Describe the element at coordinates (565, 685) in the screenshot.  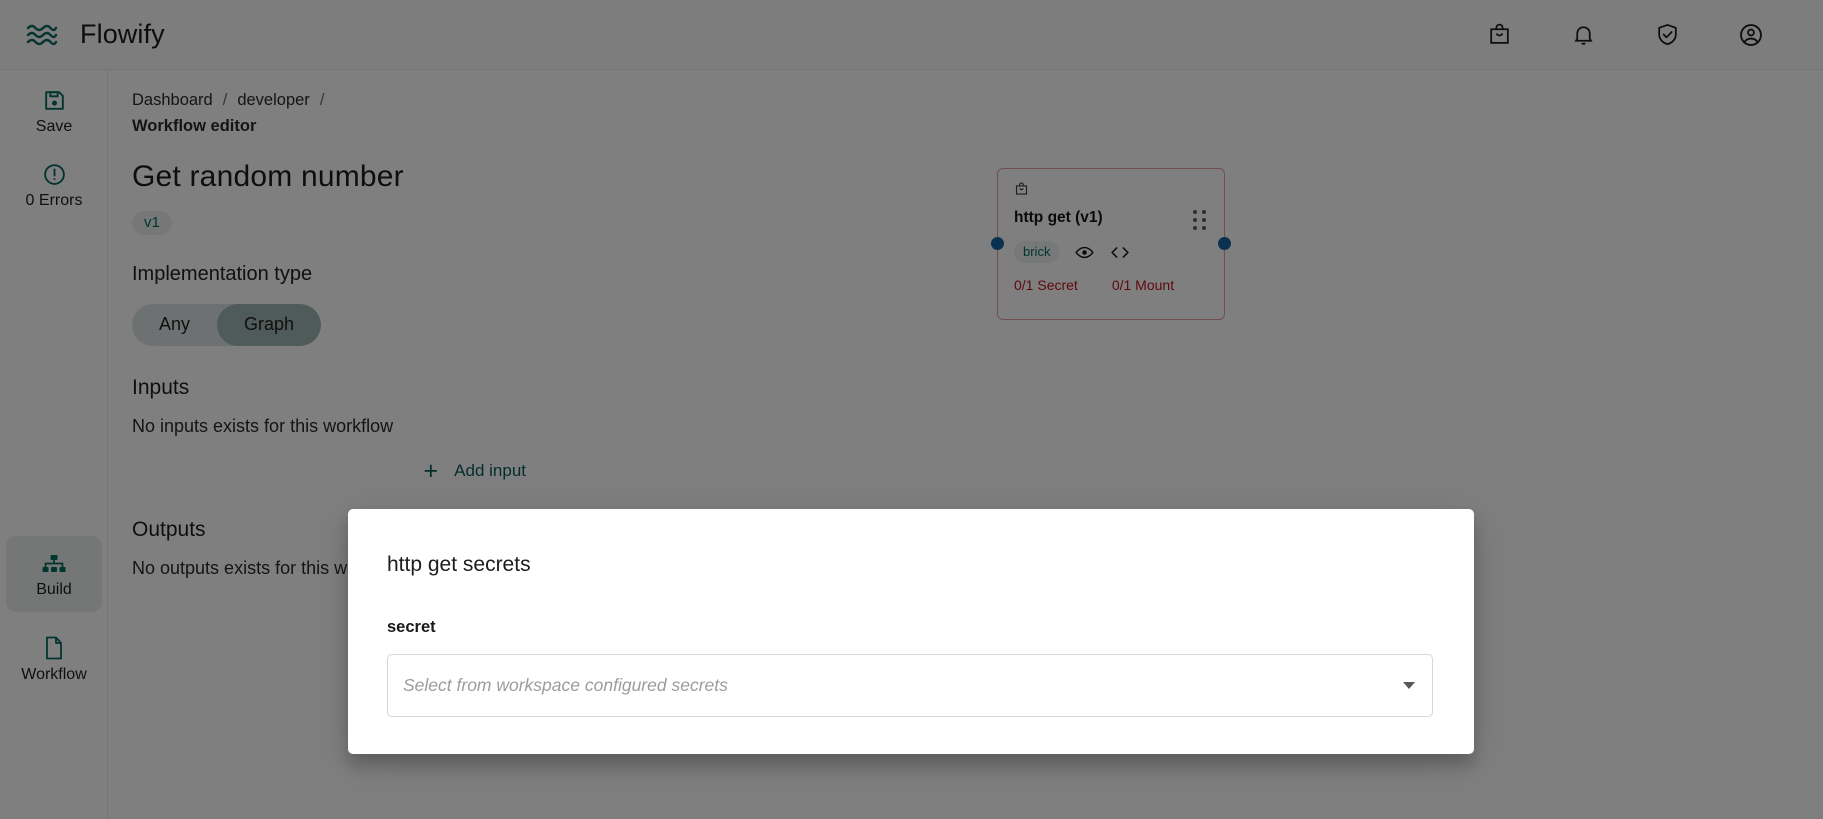
I see `secret-select-placeholder: Select from workspace configured secrets` at that location.